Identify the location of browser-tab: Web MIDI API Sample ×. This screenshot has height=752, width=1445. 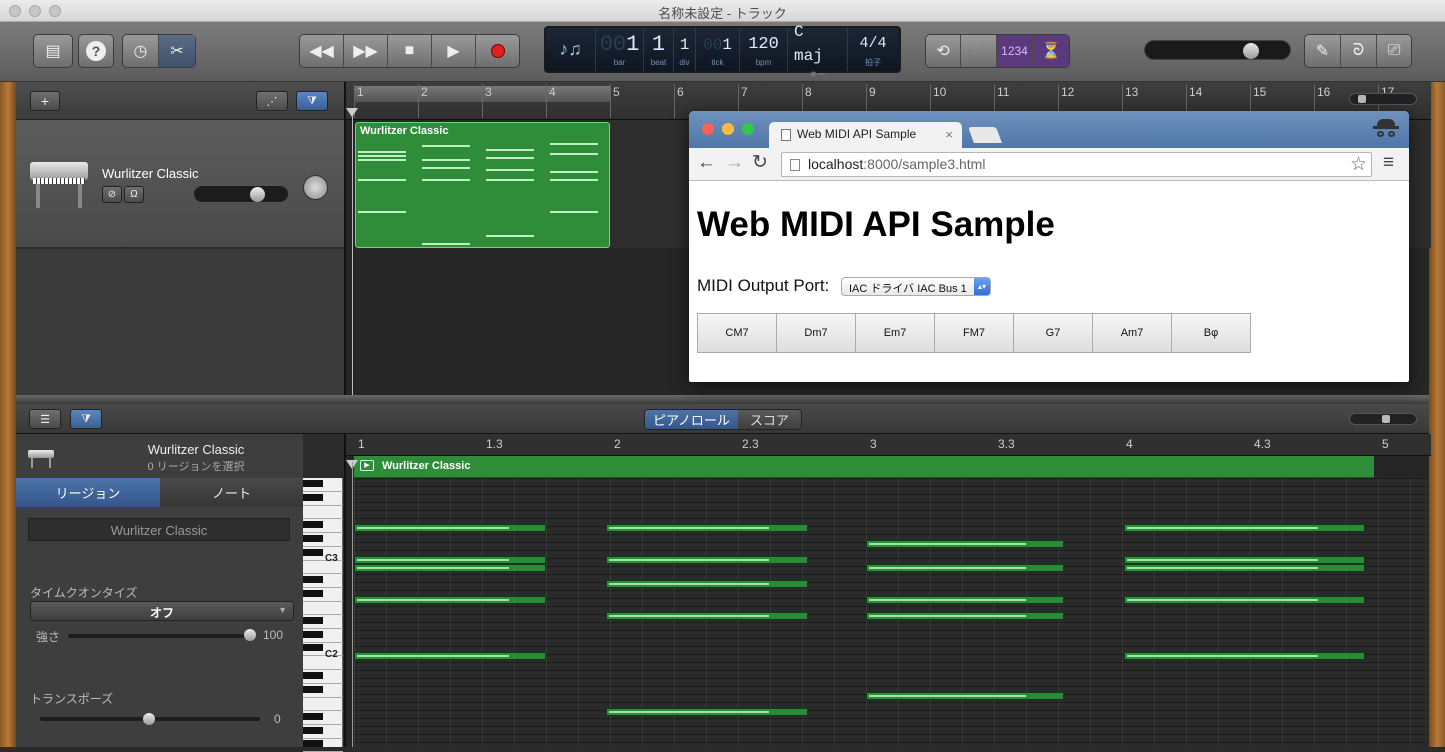
(865, 135).